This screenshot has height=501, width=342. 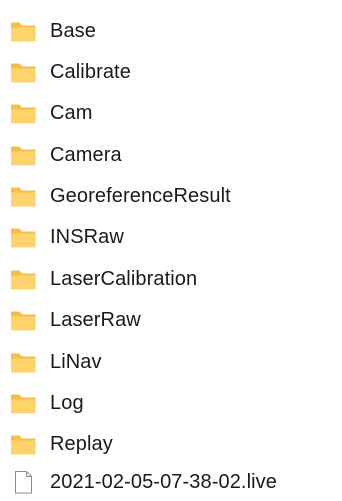 I want to click on item-label: LaserCalibration, so click(x=124, y=279).